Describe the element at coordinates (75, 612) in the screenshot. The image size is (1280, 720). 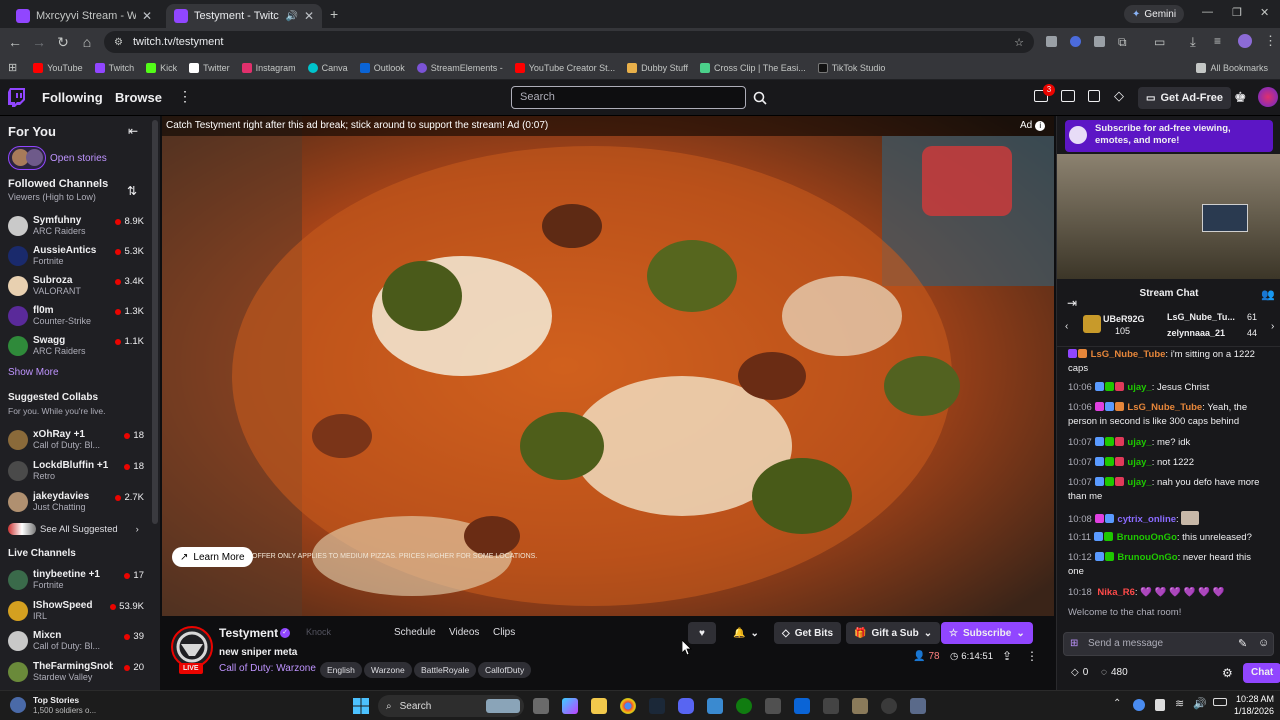
I see `channel-item: IShowSpeed IRL 53.9K` at that location.